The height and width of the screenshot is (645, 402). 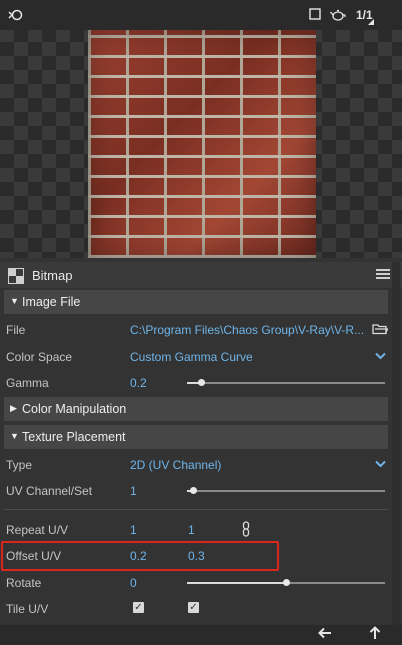 I want to click on rotate-value-field: 0, so click(x=133, y=583).